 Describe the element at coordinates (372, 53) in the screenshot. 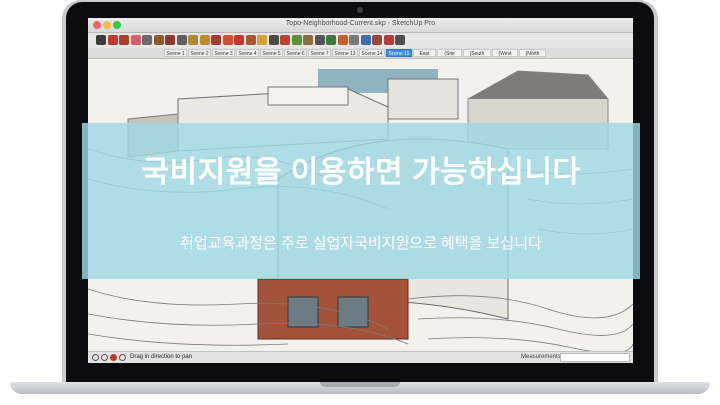

I see `scene-tab: Scene 14` at that location.